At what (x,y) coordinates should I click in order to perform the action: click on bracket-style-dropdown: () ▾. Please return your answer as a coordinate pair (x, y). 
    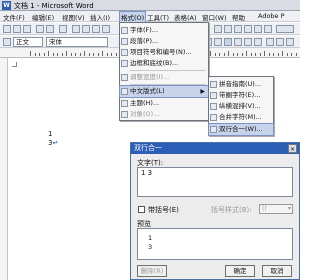
    Looking at the image, I should click on (276, 209).